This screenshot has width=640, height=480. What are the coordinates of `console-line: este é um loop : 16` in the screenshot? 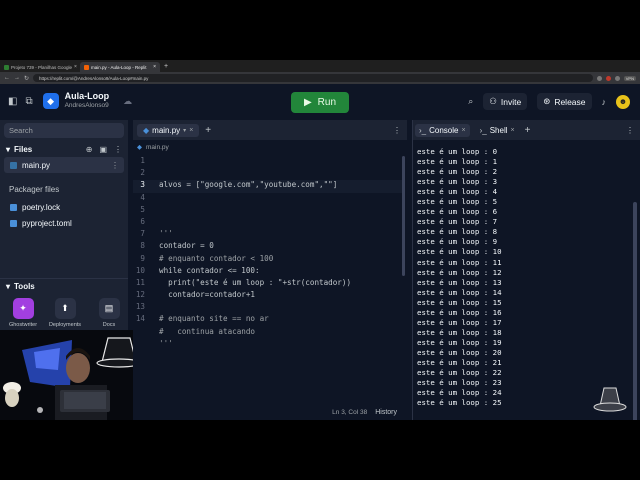 It's located at (459, 312).